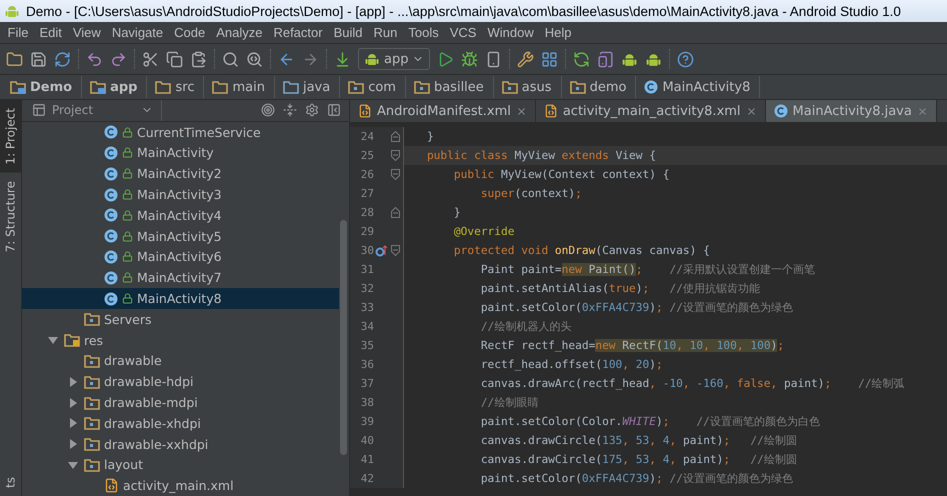 The image size is (947, 496). I want to click on hide-icon, so click(334, 110).